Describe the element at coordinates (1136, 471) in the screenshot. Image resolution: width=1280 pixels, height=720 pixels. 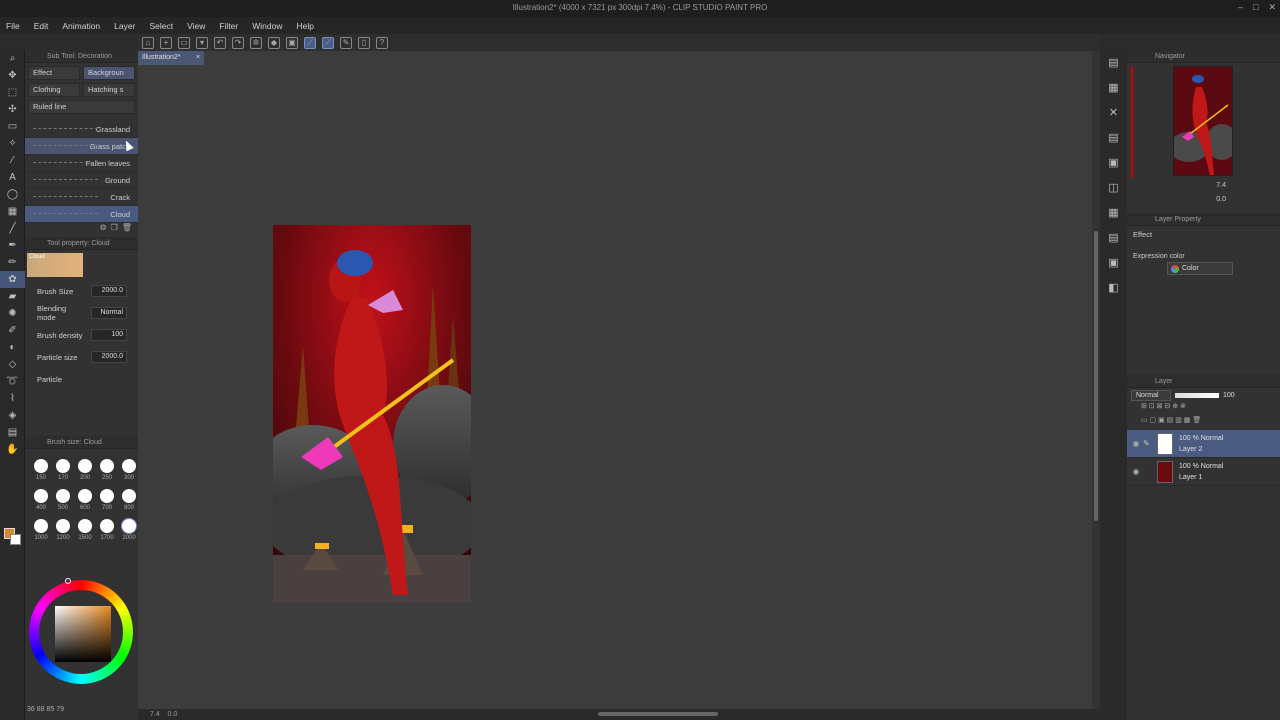
I see `visibility-eye-icon: ◉` at that location.